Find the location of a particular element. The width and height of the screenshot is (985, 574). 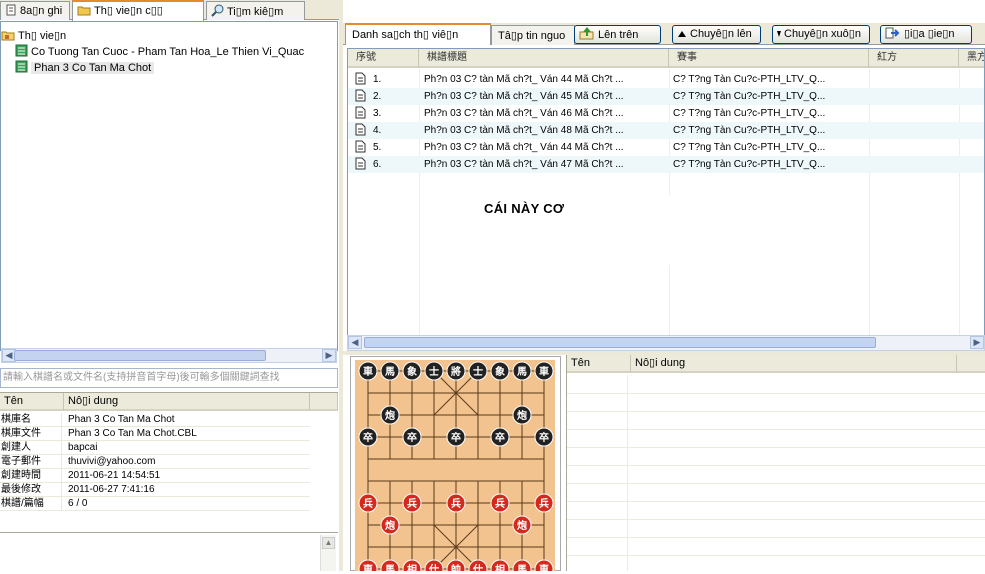

board-svg: 車馬象士將士象馬車炮 炮卒卒卒卒卒兵兵兵兵兵炮 炮車馬相仕帥仕相馬車 is located at coordinates (455, 467).